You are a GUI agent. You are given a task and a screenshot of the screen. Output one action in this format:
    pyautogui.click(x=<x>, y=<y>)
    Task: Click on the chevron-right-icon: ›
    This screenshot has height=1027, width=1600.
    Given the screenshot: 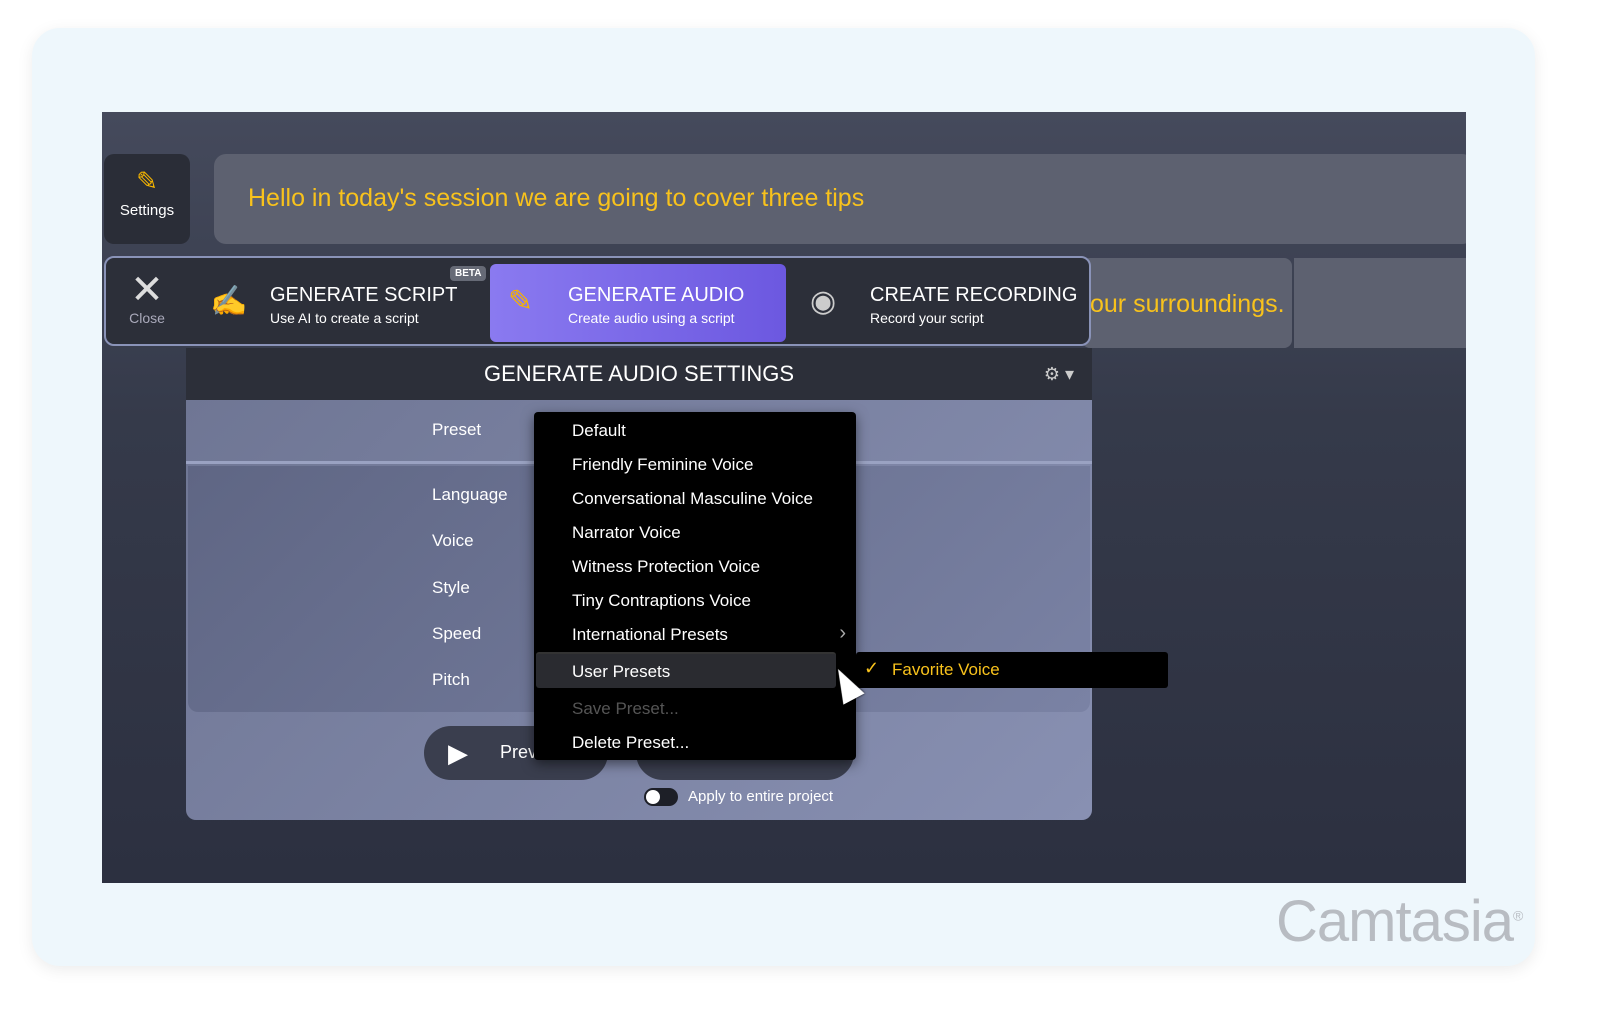 What is the action you would take?
    pyautogui.click(x=842, y=633)
    